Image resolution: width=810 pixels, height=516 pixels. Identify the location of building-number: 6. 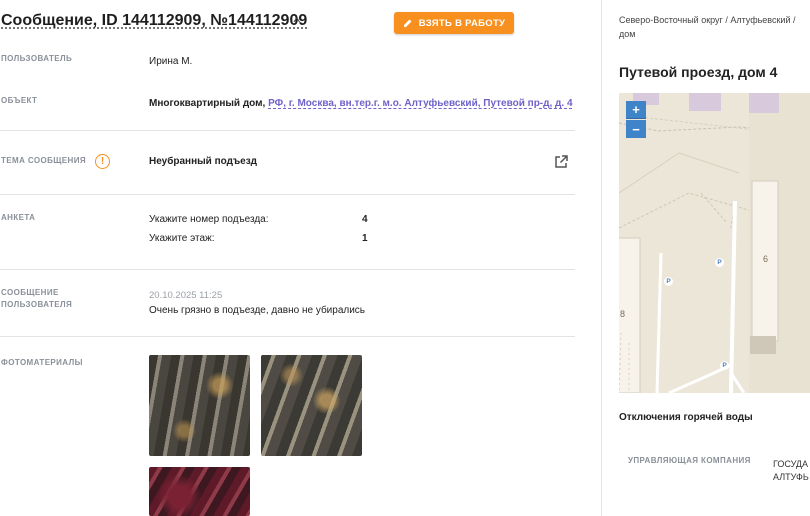
(766, 259).